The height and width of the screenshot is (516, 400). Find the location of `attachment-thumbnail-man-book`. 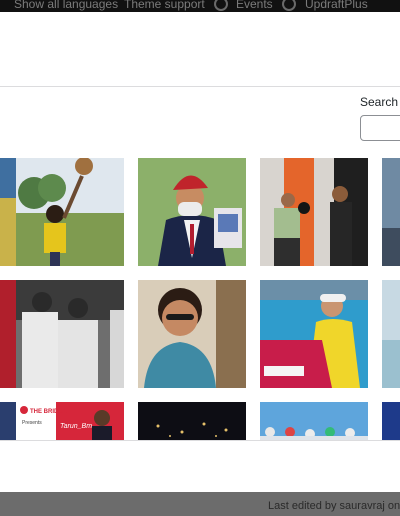

attachment-thumbnail-man-book is located at coordinates (192, 212).